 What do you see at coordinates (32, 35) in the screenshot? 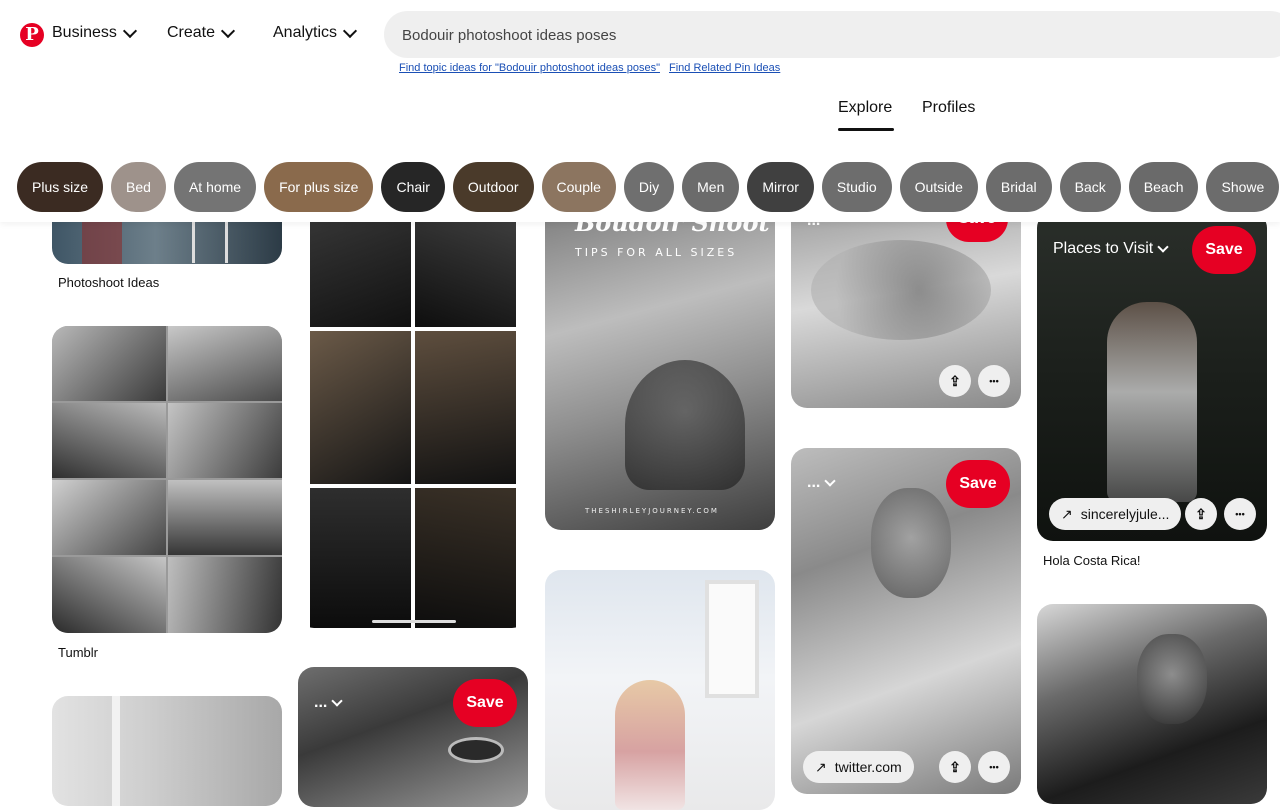
I see `pinterest-logo-icon: P` at bounding box center [32, 35].